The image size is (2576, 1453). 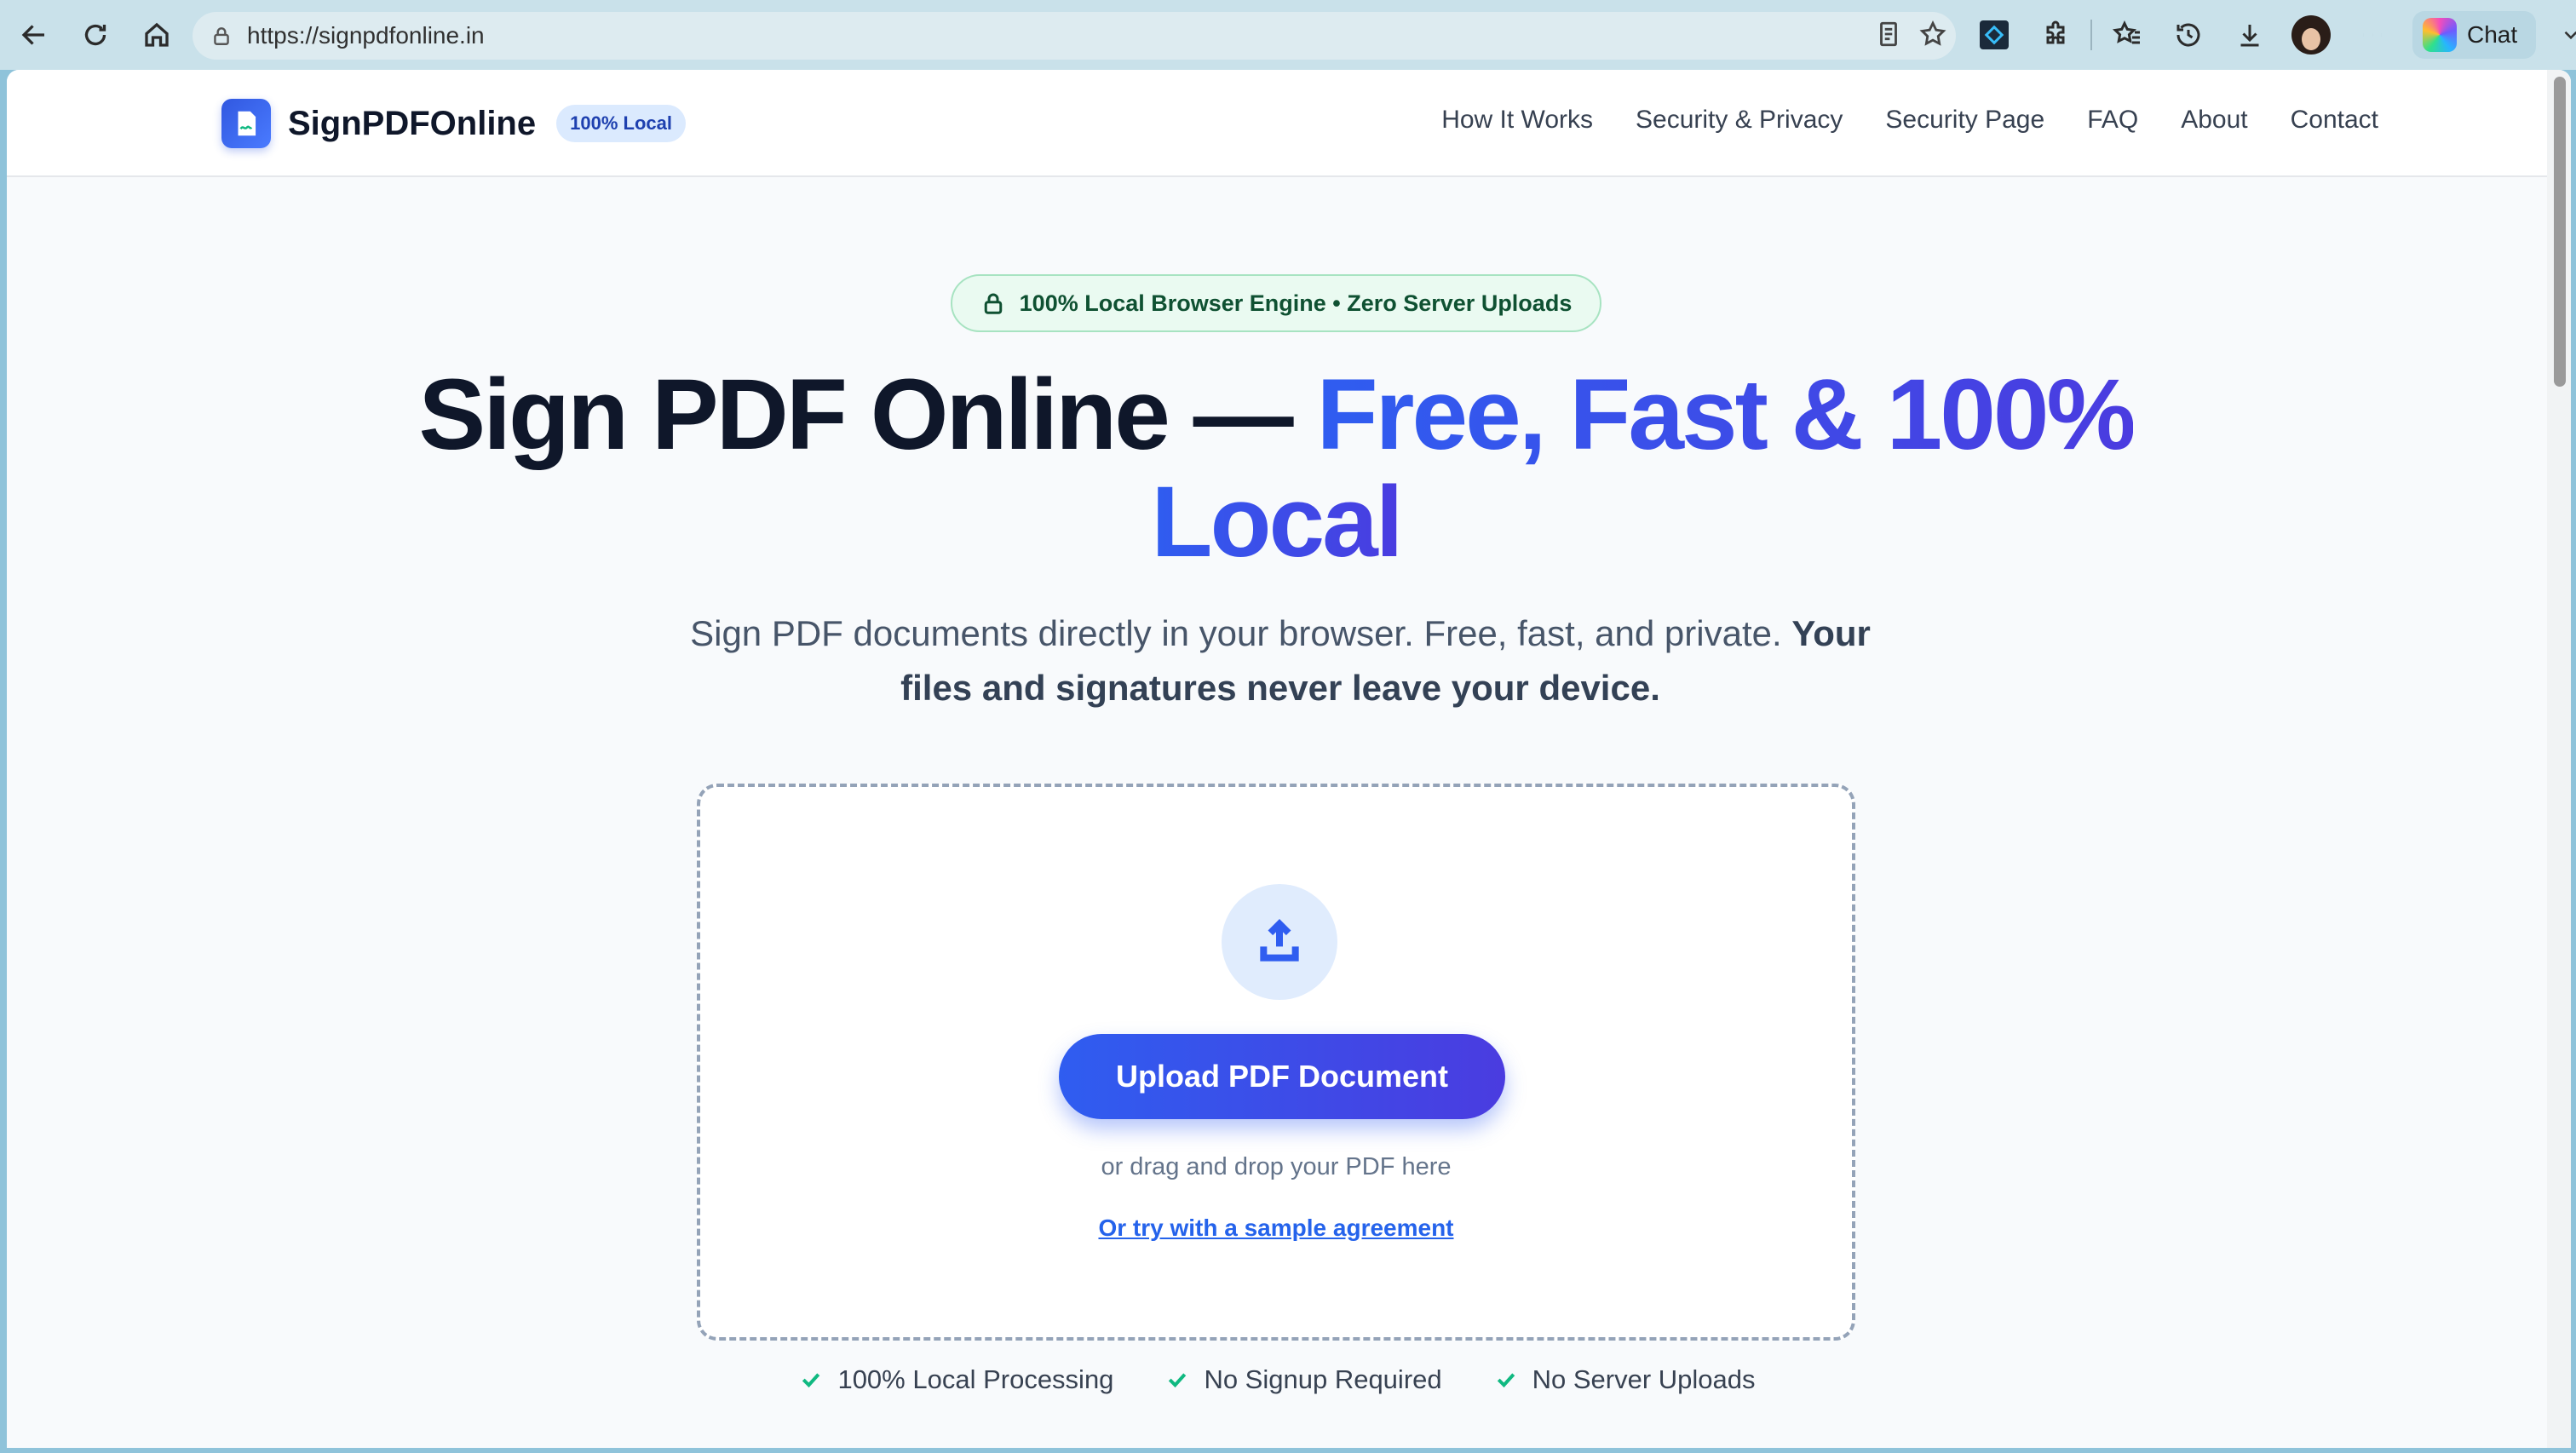 What do you see at coordinates (1075, 36) in the screenshot?
I see `address-bar: https://signpdfonline.in` at bounding box center [1075, 36].